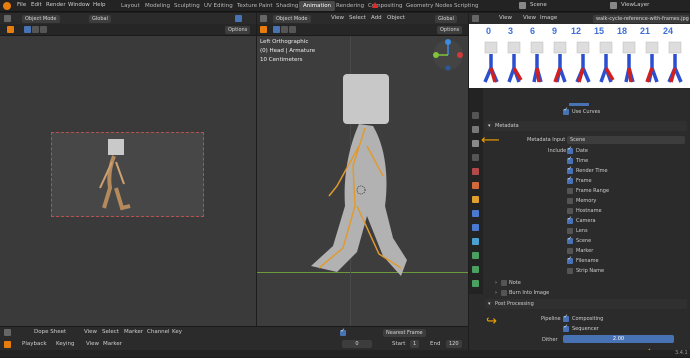 The image size is (690, 358). I want to click on menu-edit: Edit, so click(36, 5).